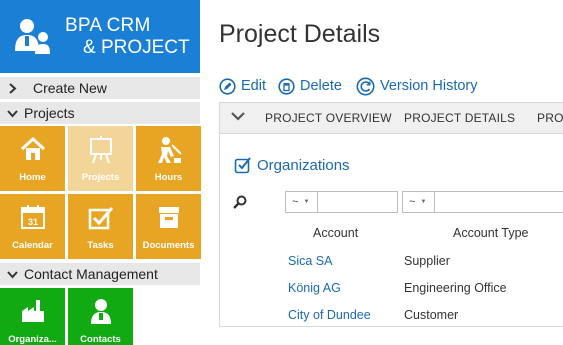 This screenshot has height=345, width=563. What do you see at coordinates (429, 86) in the screenshot?
I see `version-history-label: Version History` at bounding box center [429, 86].